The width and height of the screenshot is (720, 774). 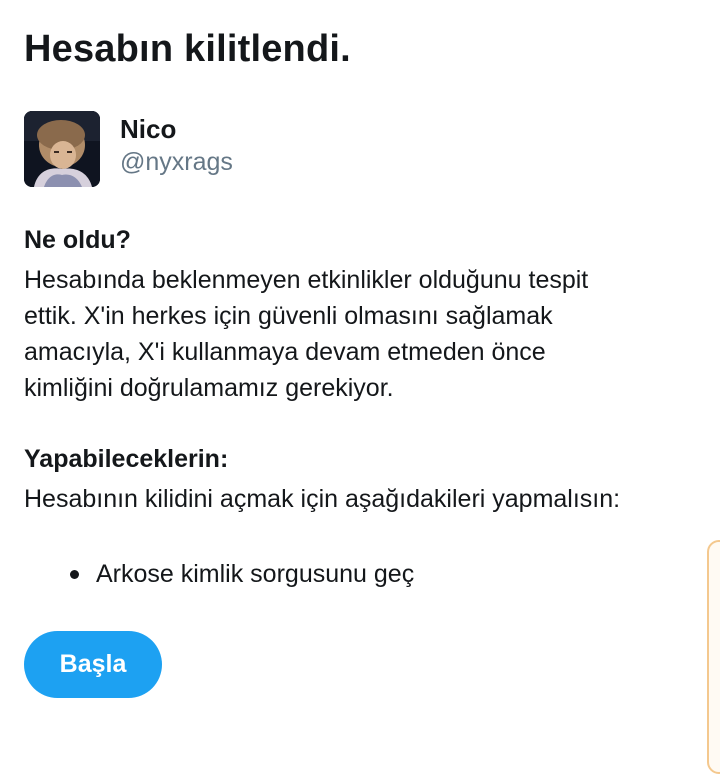 What do you see at coordinates (713, 657) in the screenshot?
I see `edge-scroll-handle` at bounding box center [713, 657].